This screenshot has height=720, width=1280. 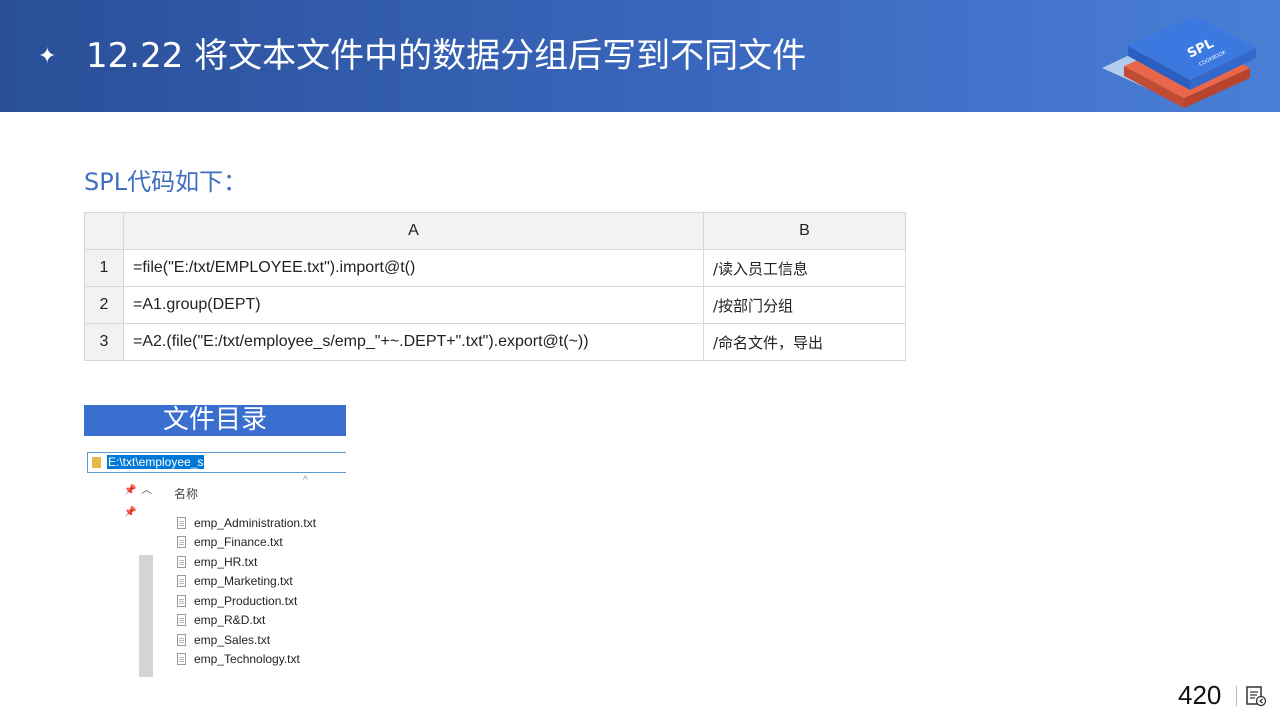 I want to click on list-item: emp_Production.txt, so click(x=246, y=601).